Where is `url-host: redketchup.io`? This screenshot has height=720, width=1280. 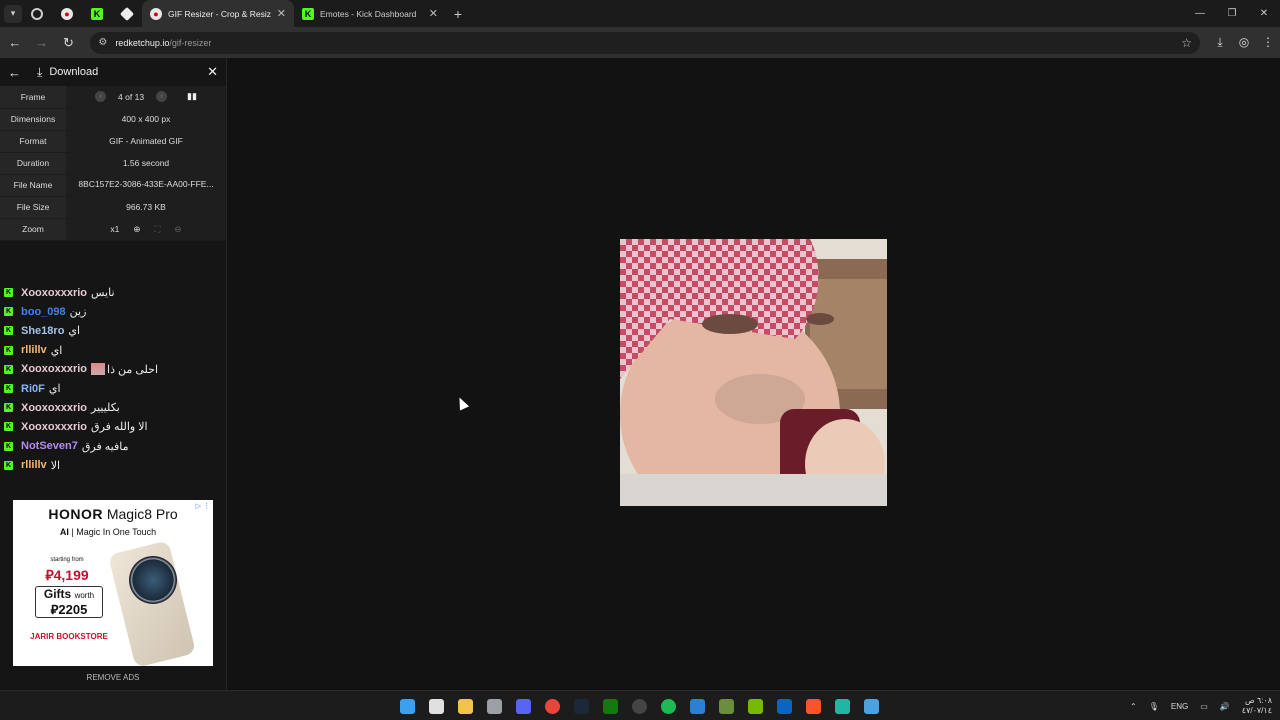
url-host: redketchup.io is located at coordinates (142, 42).